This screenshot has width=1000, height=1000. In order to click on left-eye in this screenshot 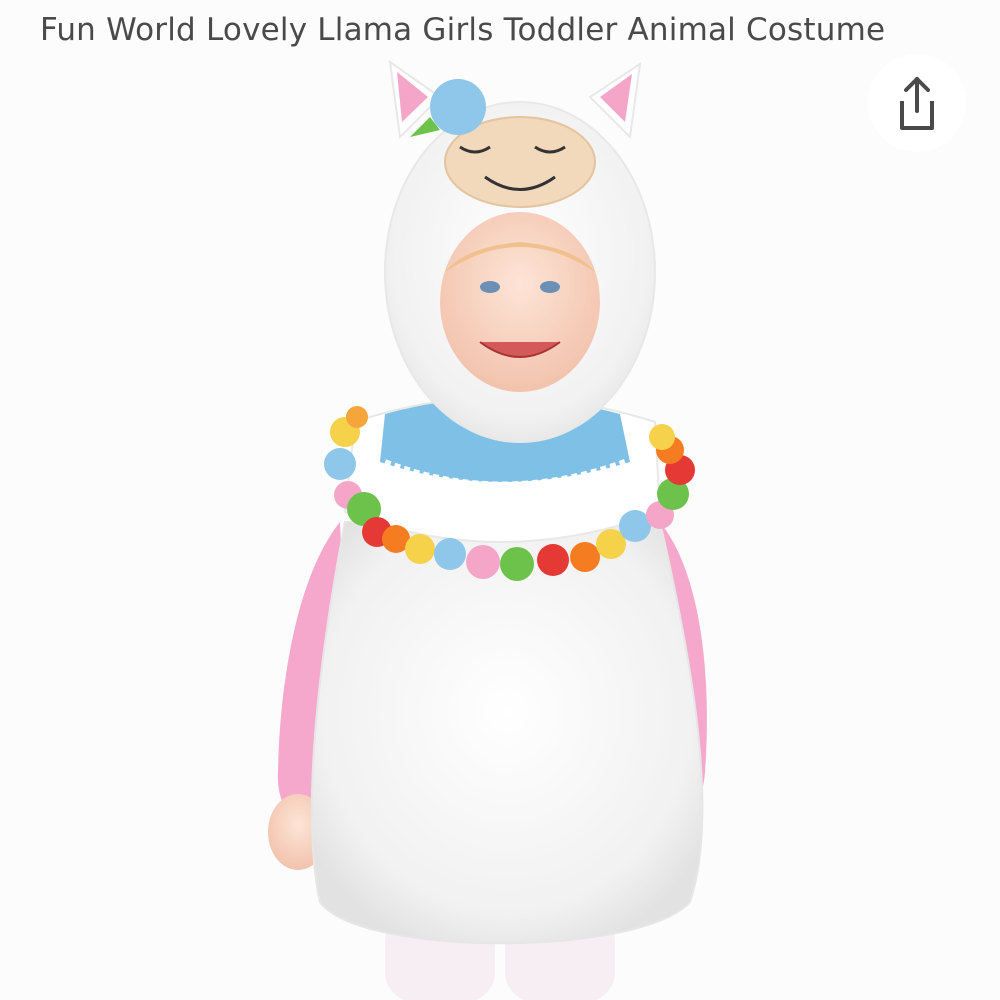, I will do `click(490, 287)`.